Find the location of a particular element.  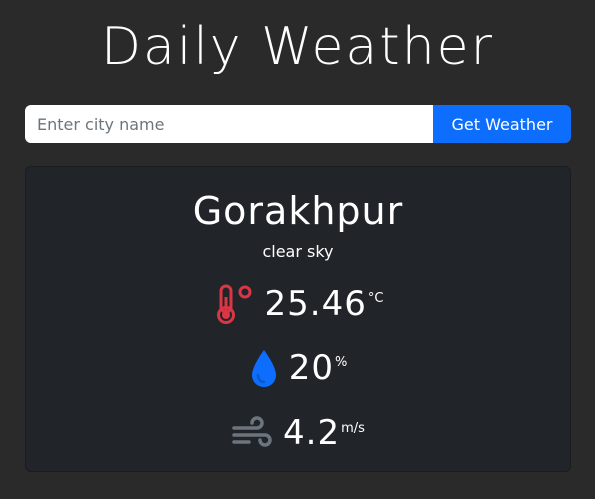

city-search-input is located at coordinates (229, 124).